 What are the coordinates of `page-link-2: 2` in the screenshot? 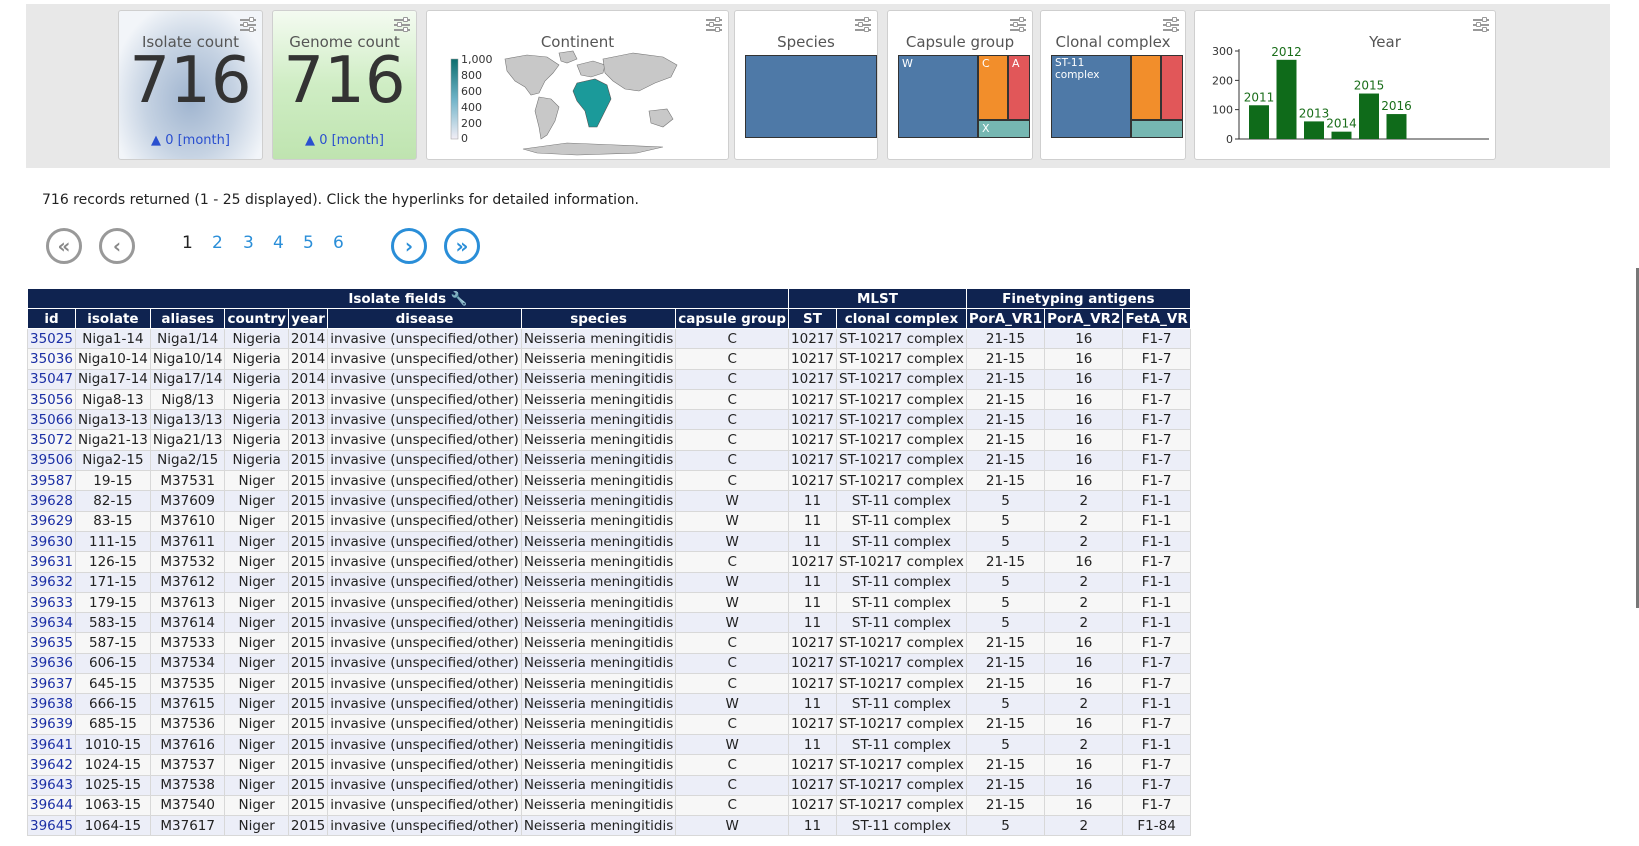 It's located at (217, 243).